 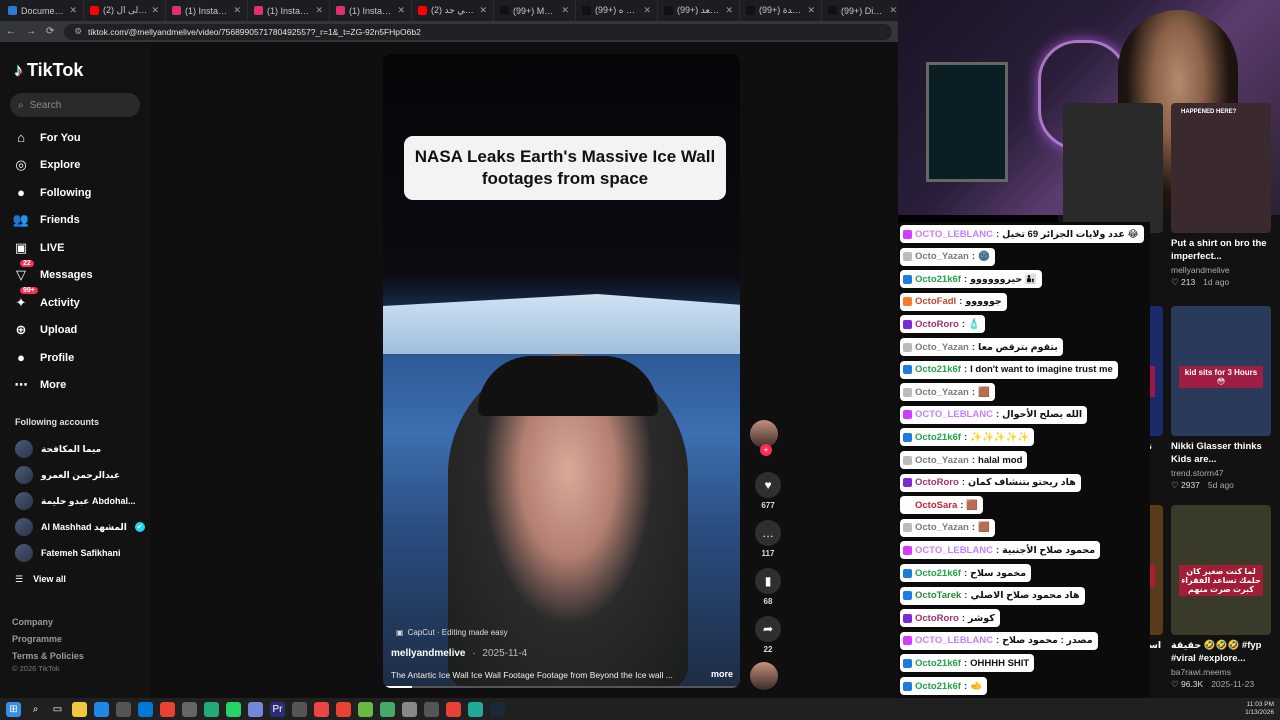 What do you see at coordinates (1225, 672) in the screenshot?
I see `card-author: ba7rawi.meems` at bounding box center [1225, 672].